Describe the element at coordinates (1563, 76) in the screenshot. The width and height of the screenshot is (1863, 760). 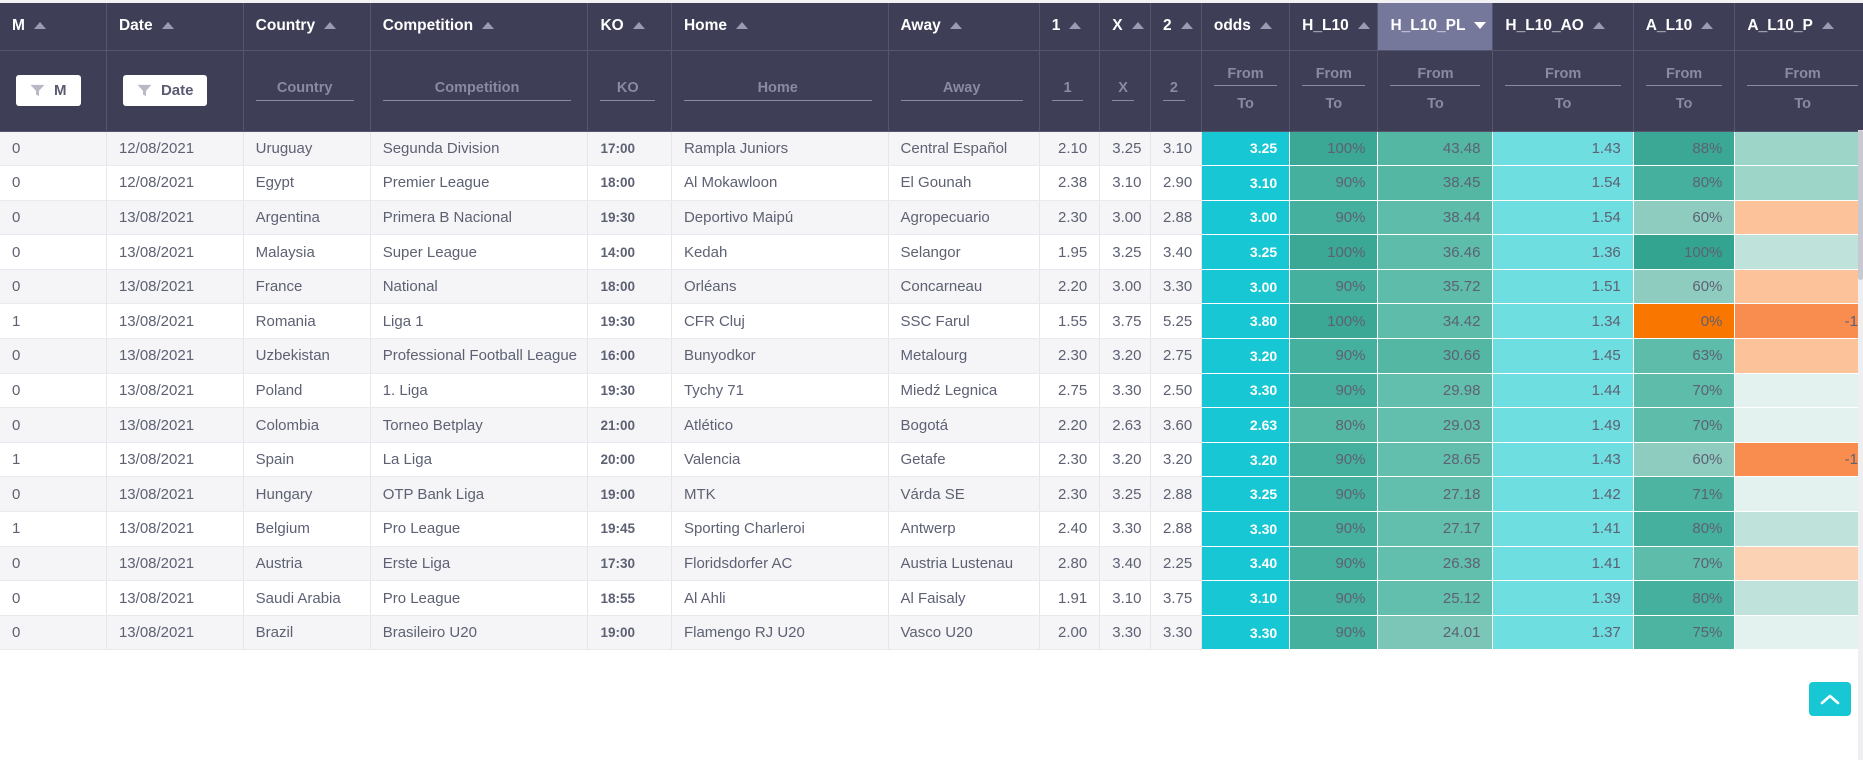
I see `filter-range-from-h_l10_ao: From` at that location.